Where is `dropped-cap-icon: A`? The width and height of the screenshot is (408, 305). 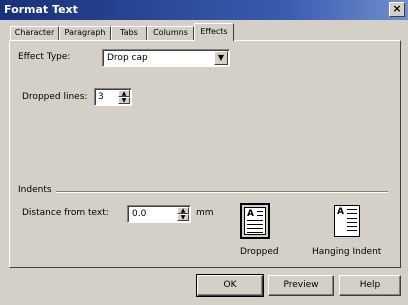
dropped-cap-icon: A is located at coordinates (255, 221).